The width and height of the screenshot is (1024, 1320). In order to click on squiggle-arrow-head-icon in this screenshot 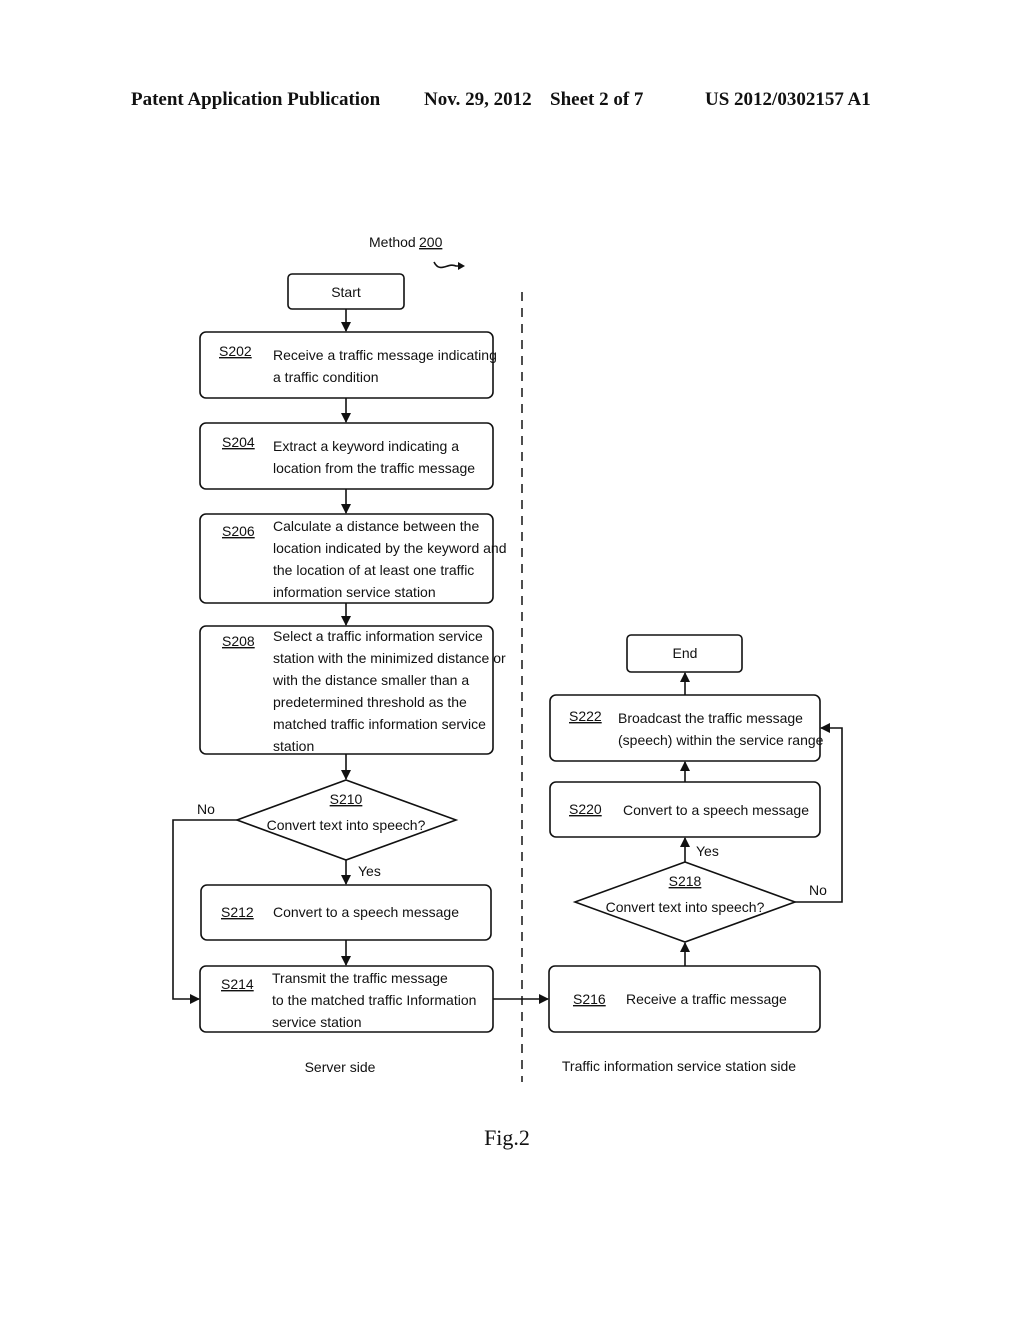, I will do `click(461, 266)`.